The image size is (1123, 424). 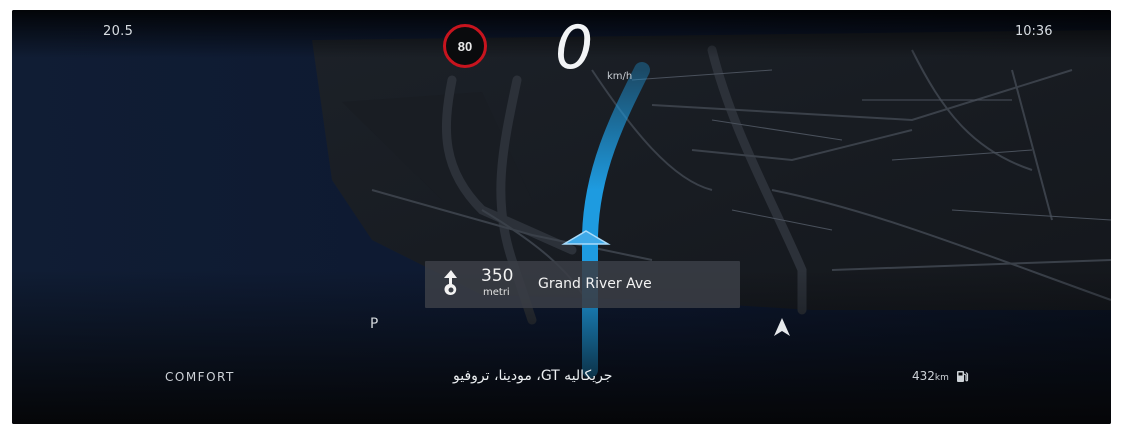 I want to click on speedometer: 0 km/h, so click(x=615, y=50).